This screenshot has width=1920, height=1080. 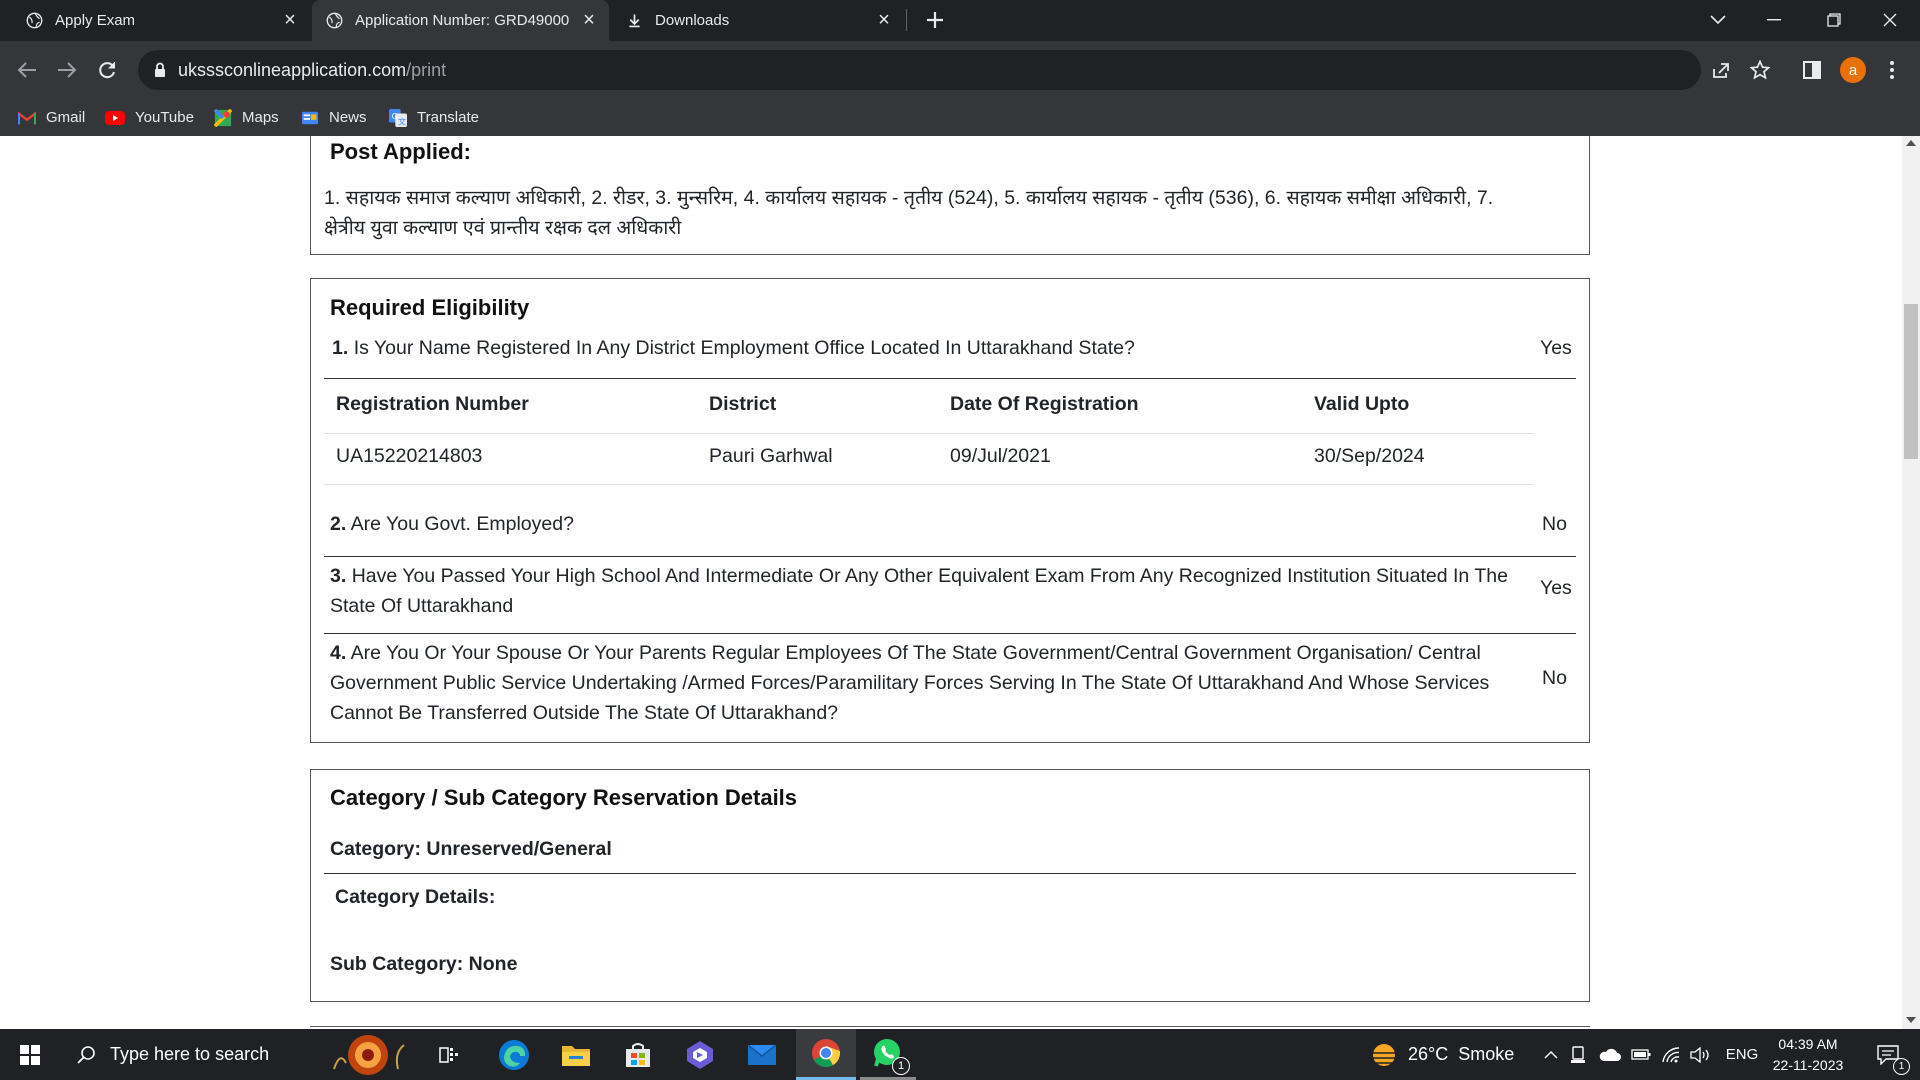 What do you see at coordinates (402, 121) in the screenshot?
I see `svg-text: 文` at bounding box center [402, 121].